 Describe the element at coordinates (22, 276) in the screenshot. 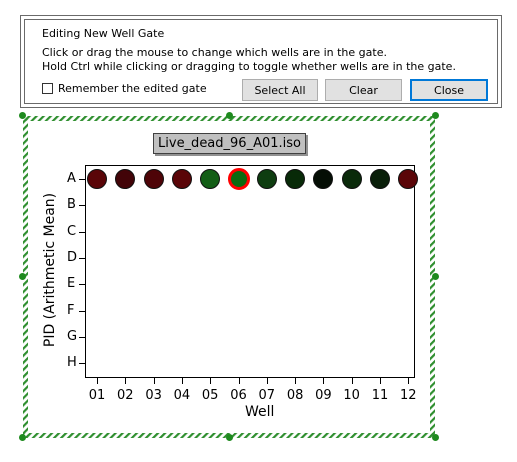

I see `resize-handle-left` at that location.